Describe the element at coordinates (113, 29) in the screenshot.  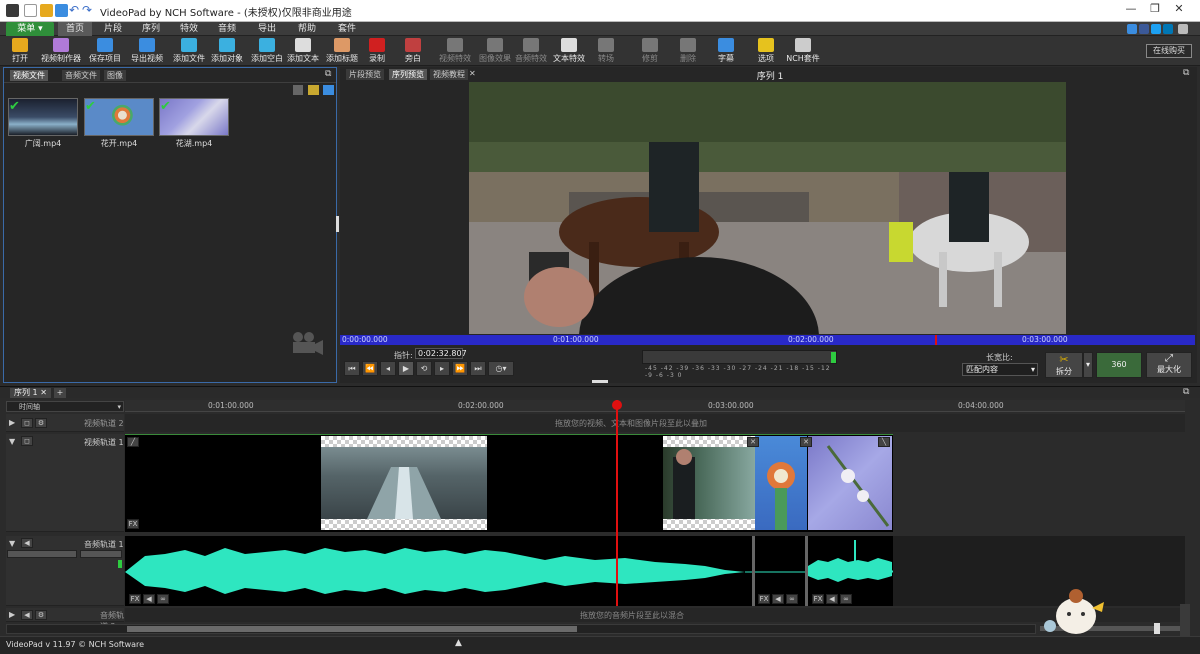
I see `tab-clip: 片段` at that location.